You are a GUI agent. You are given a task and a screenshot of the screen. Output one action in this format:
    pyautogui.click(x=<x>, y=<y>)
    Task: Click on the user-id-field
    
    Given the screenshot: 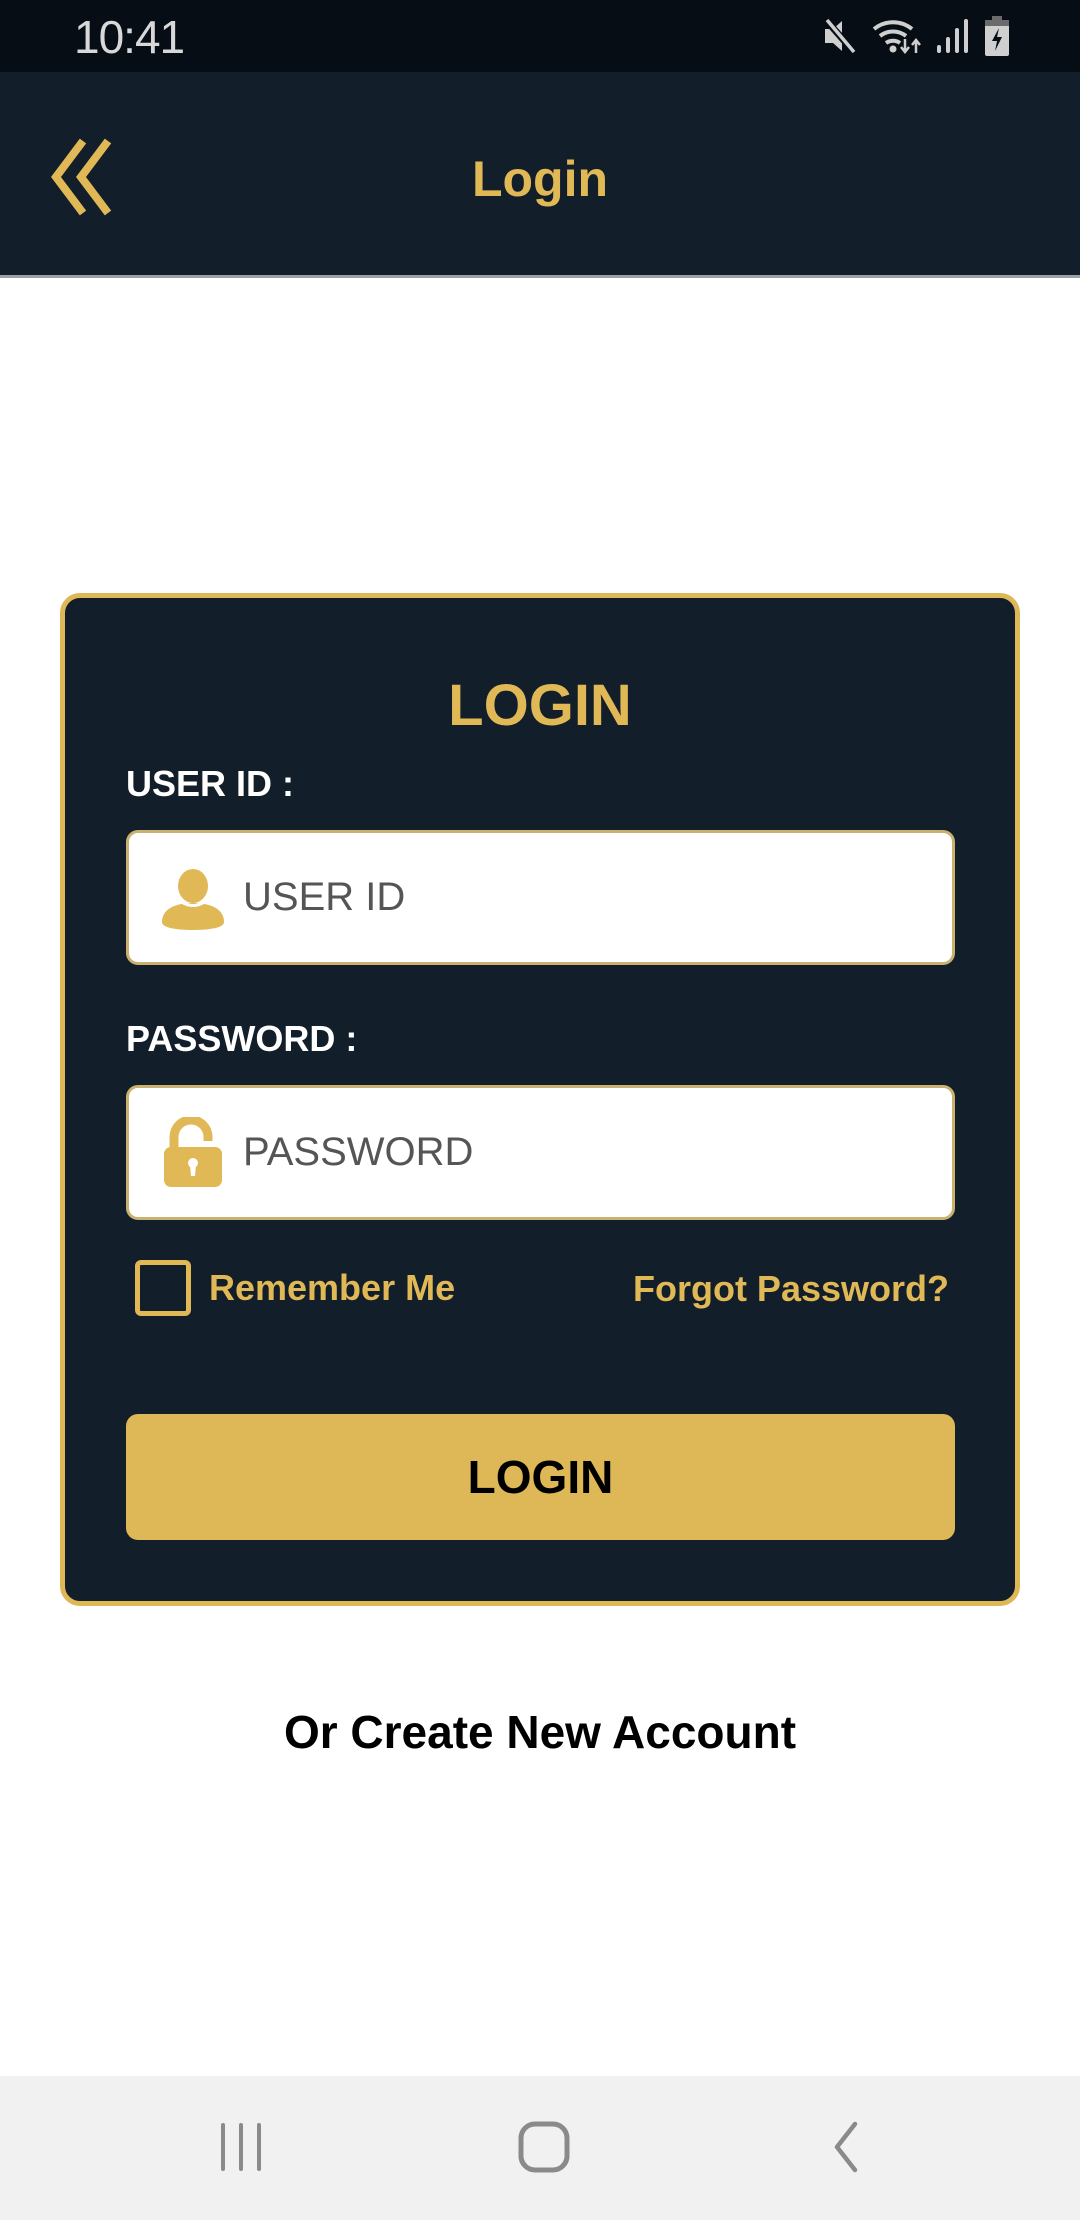 What is the action you would take?
    pyautogui.click(x=540, y=897)
    